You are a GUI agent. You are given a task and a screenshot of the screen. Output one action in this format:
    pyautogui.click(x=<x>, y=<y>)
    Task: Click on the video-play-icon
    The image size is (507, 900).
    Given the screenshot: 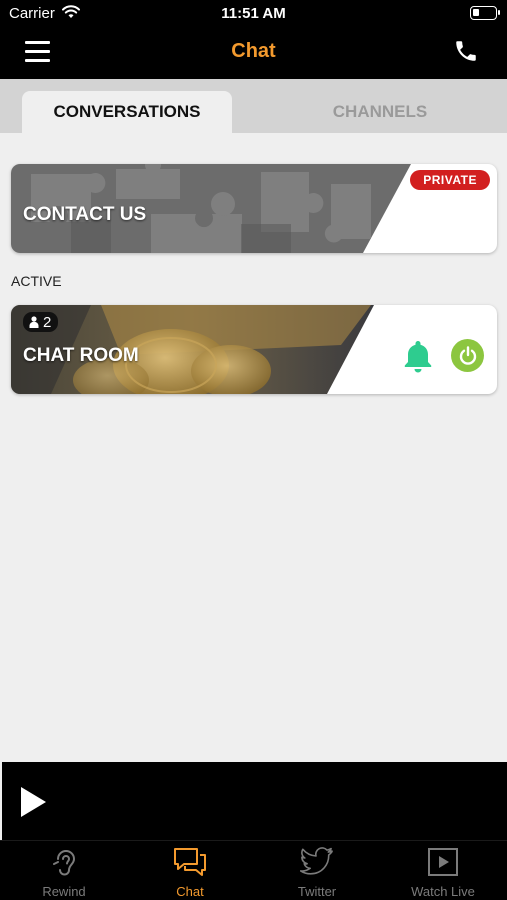 What is the action you would take?
    pyautogui.click(x=443, y=862)
    